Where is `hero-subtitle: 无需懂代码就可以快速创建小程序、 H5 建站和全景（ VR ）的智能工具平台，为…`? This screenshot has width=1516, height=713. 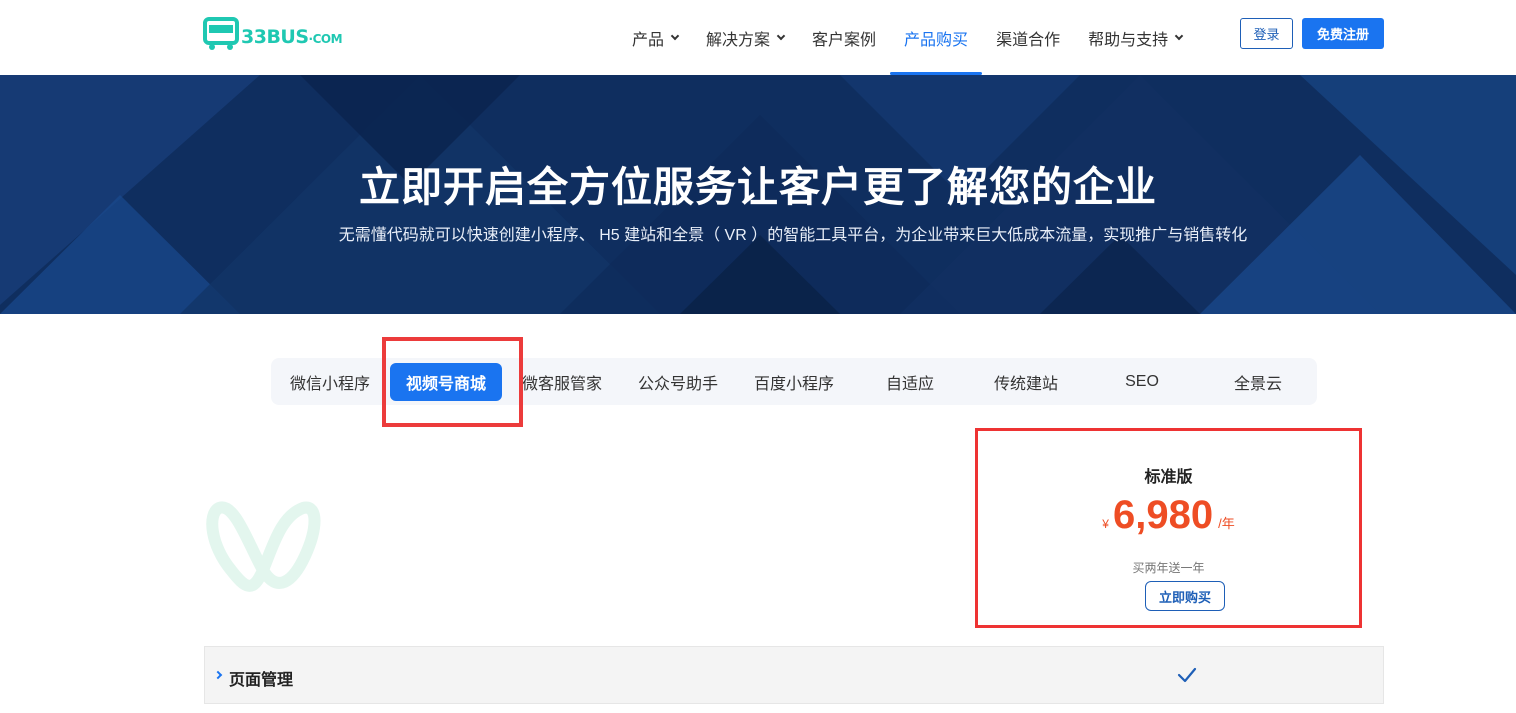 hero-subtitle: 无需懂代码就可以快速创建小程序、 H5 建站和全景（ VR ）的智能工具平台，为… is located at coordinates (793, 235).